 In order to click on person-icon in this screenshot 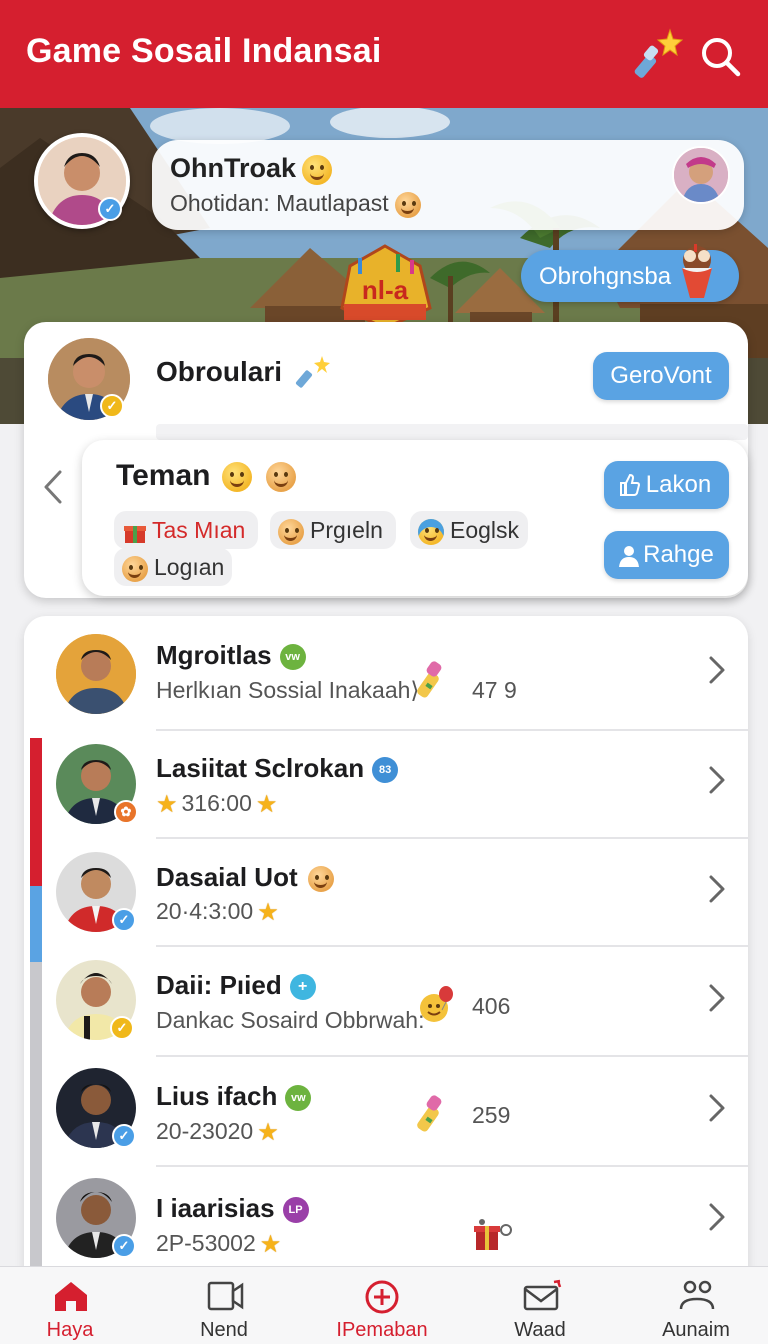, I will do `click(629, 556)`.